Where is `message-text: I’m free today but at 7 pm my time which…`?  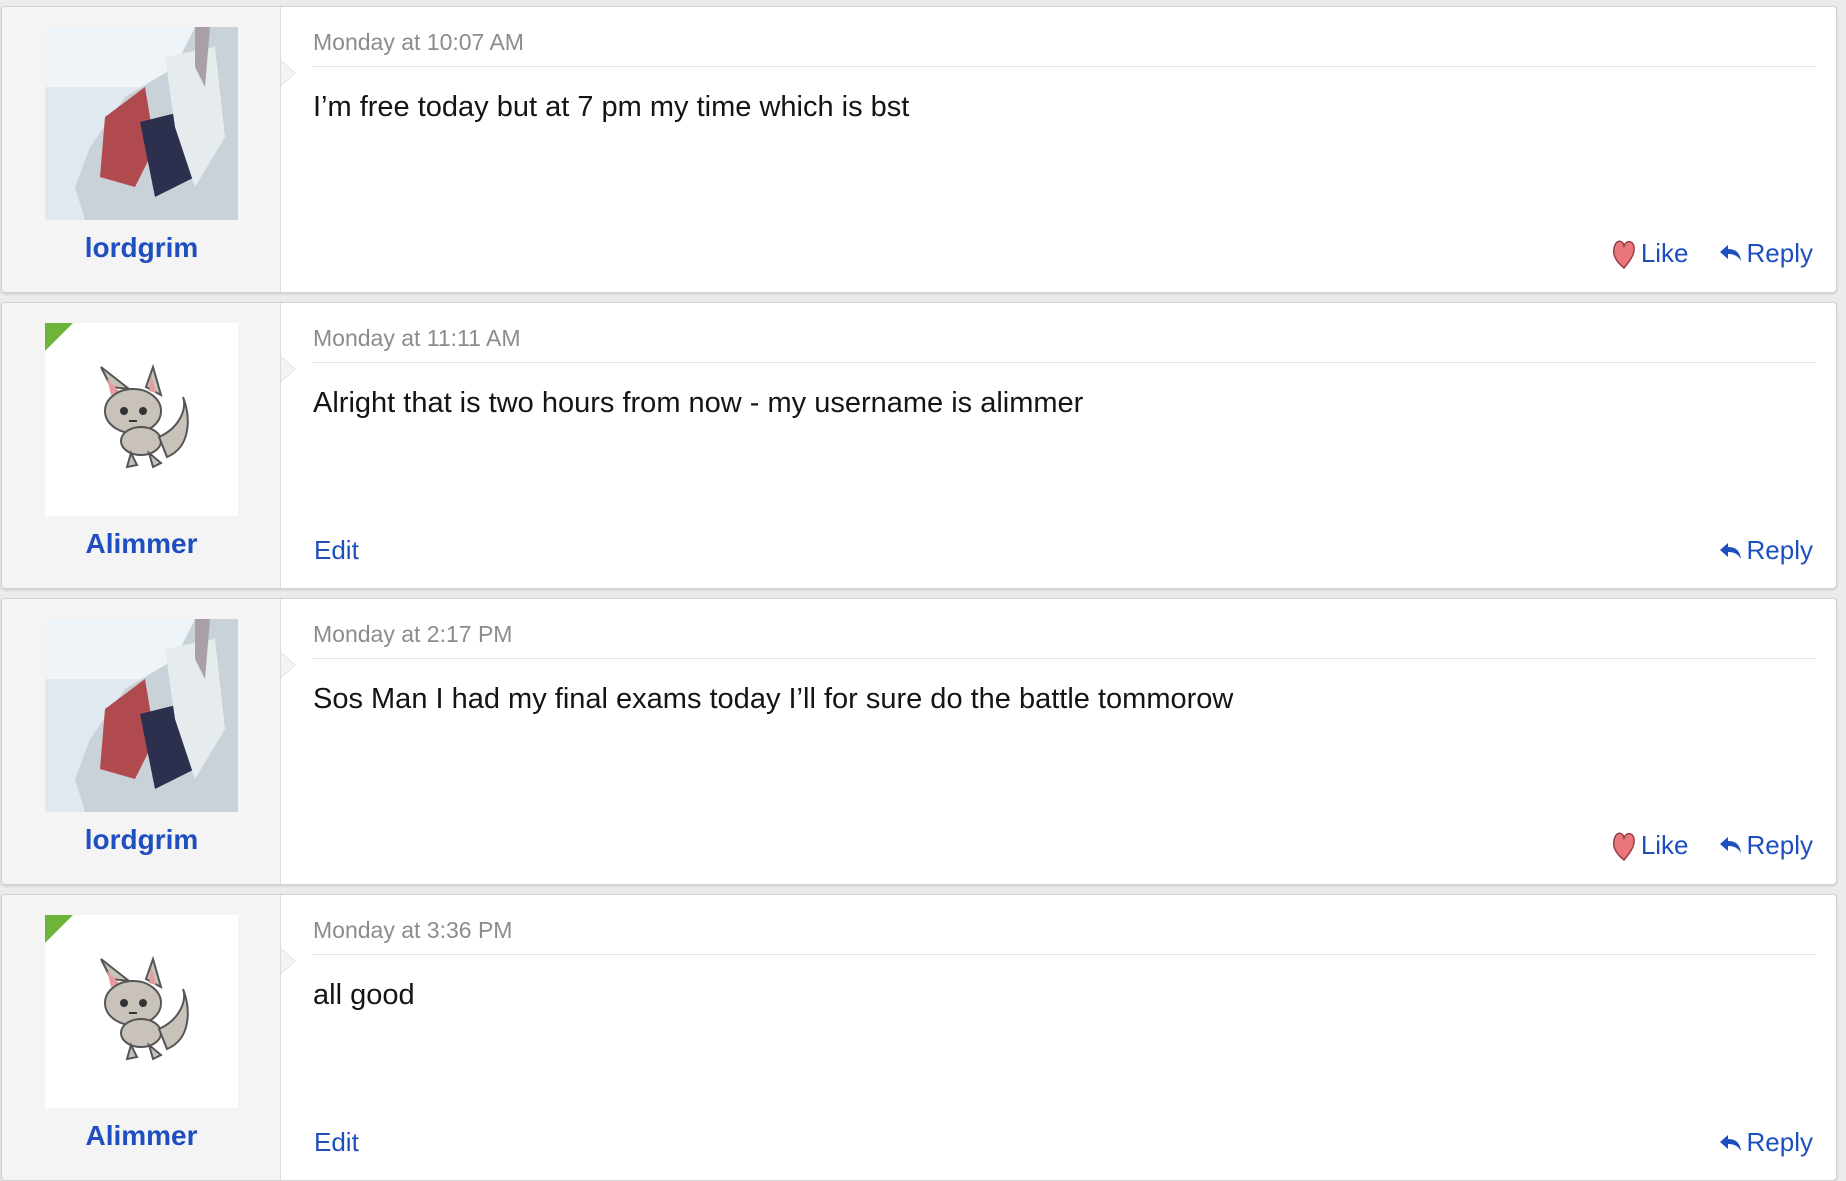 message-text: I’m free today but at 7 pm my time which… is located at coordinates (611, 107).